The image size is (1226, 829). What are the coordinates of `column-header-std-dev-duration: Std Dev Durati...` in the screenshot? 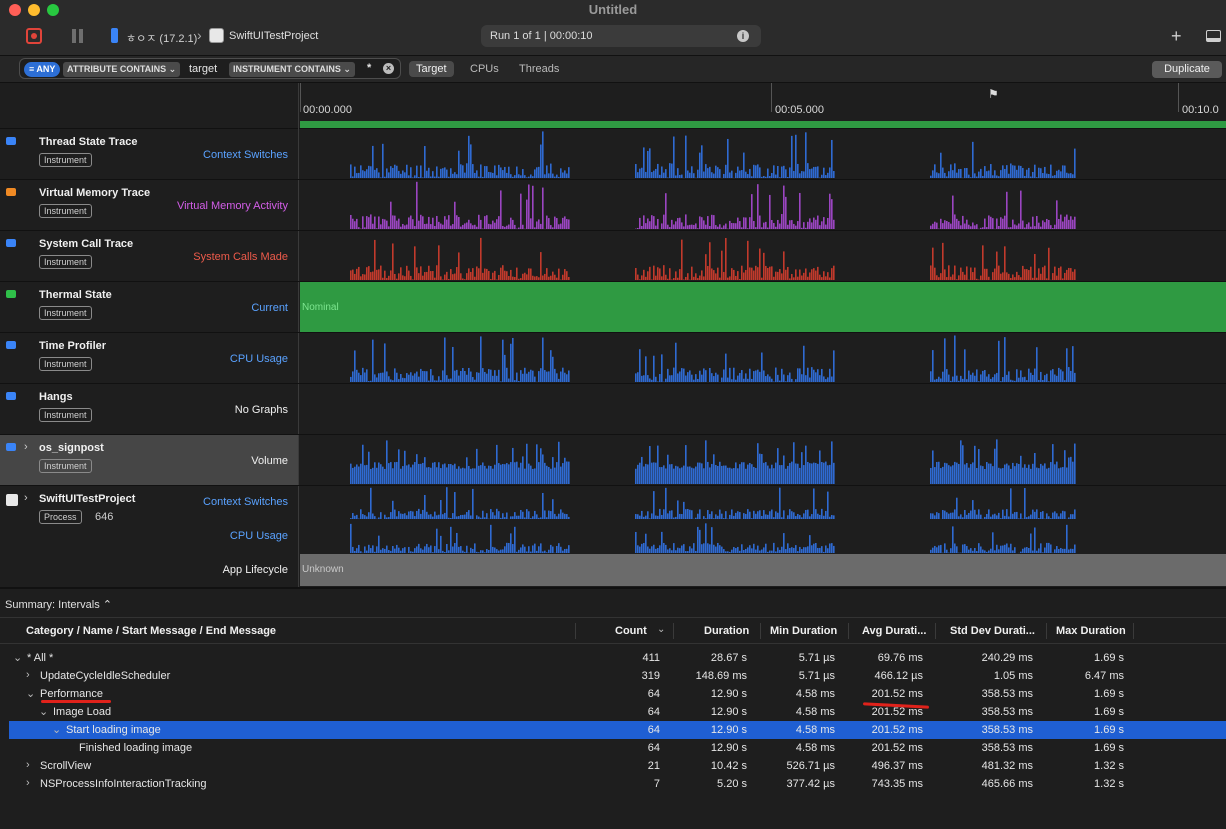 It's located at (992, 631).